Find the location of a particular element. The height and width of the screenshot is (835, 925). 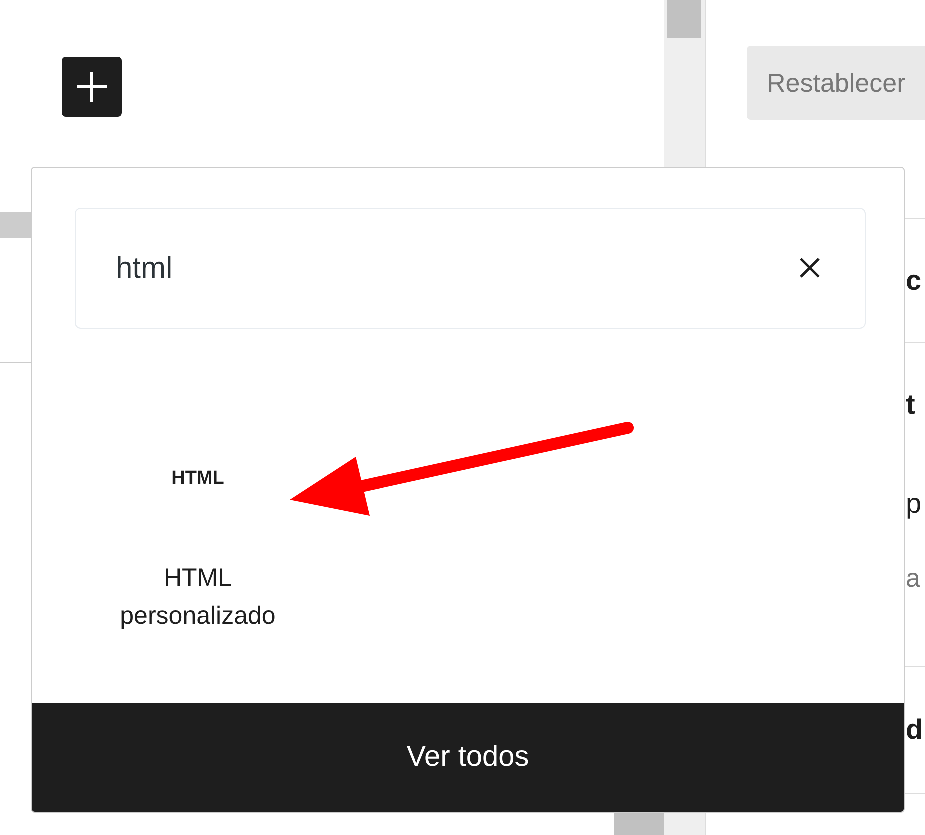

section-heading: t is located at coordinates (911, 405).